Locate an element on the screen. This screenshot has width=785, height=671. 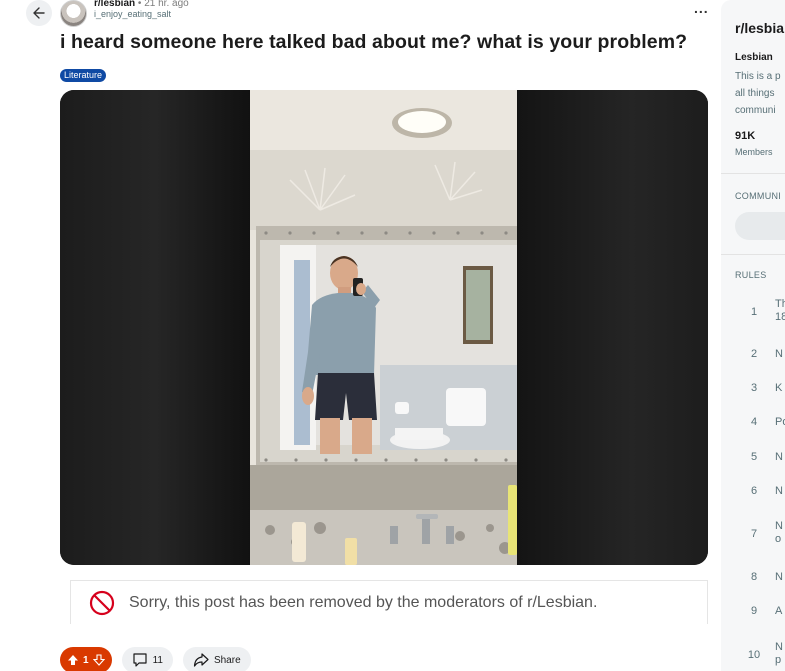
rule-item: 8 N is located at coordinates (753, 581).